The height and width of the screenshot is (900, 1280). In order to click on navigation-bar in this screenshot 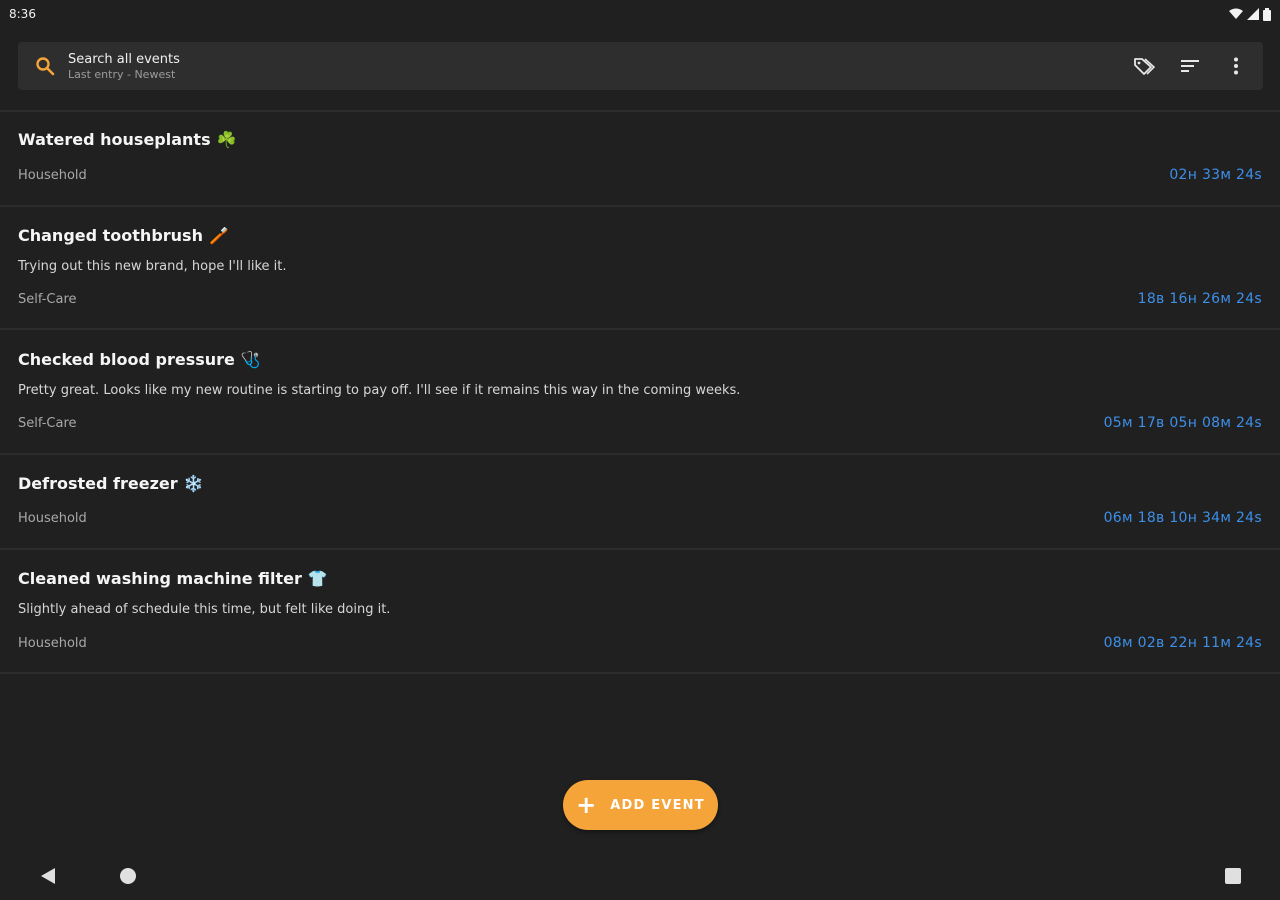, I will do `click(640, 876)`.